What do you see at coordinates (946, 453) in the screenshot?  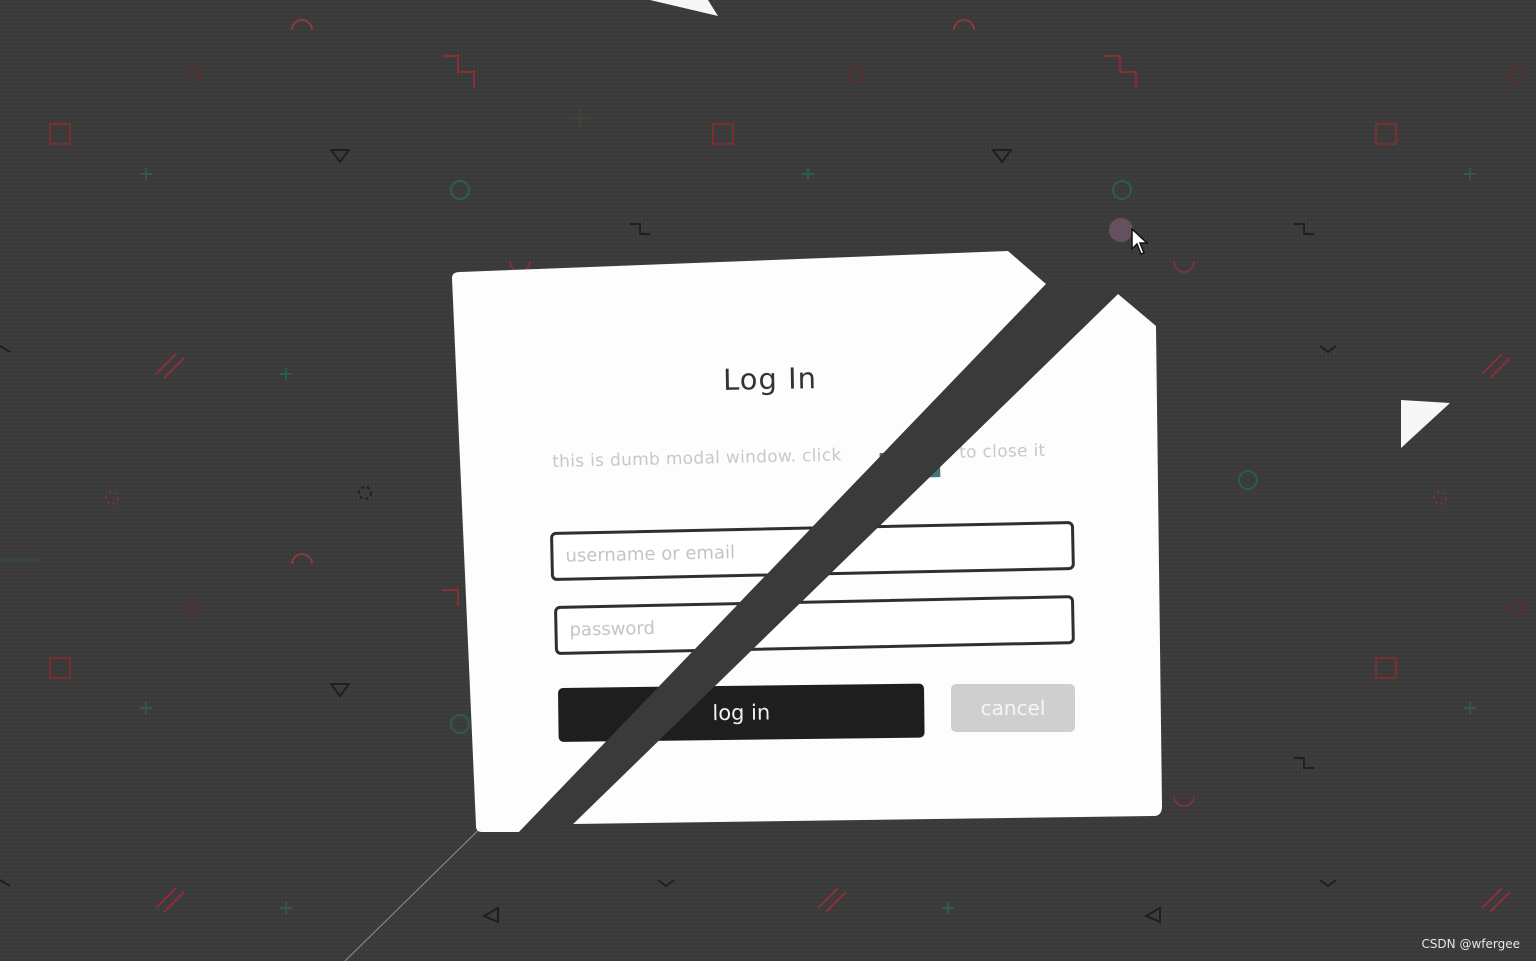 I see `close-icon: ×` at bounding box center [946, 453].